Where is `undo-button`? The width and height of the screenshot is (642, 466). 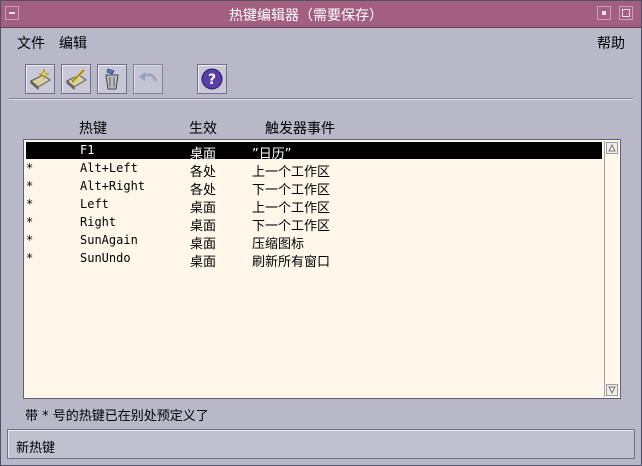
undo-button is located at coordinates (148, 79).